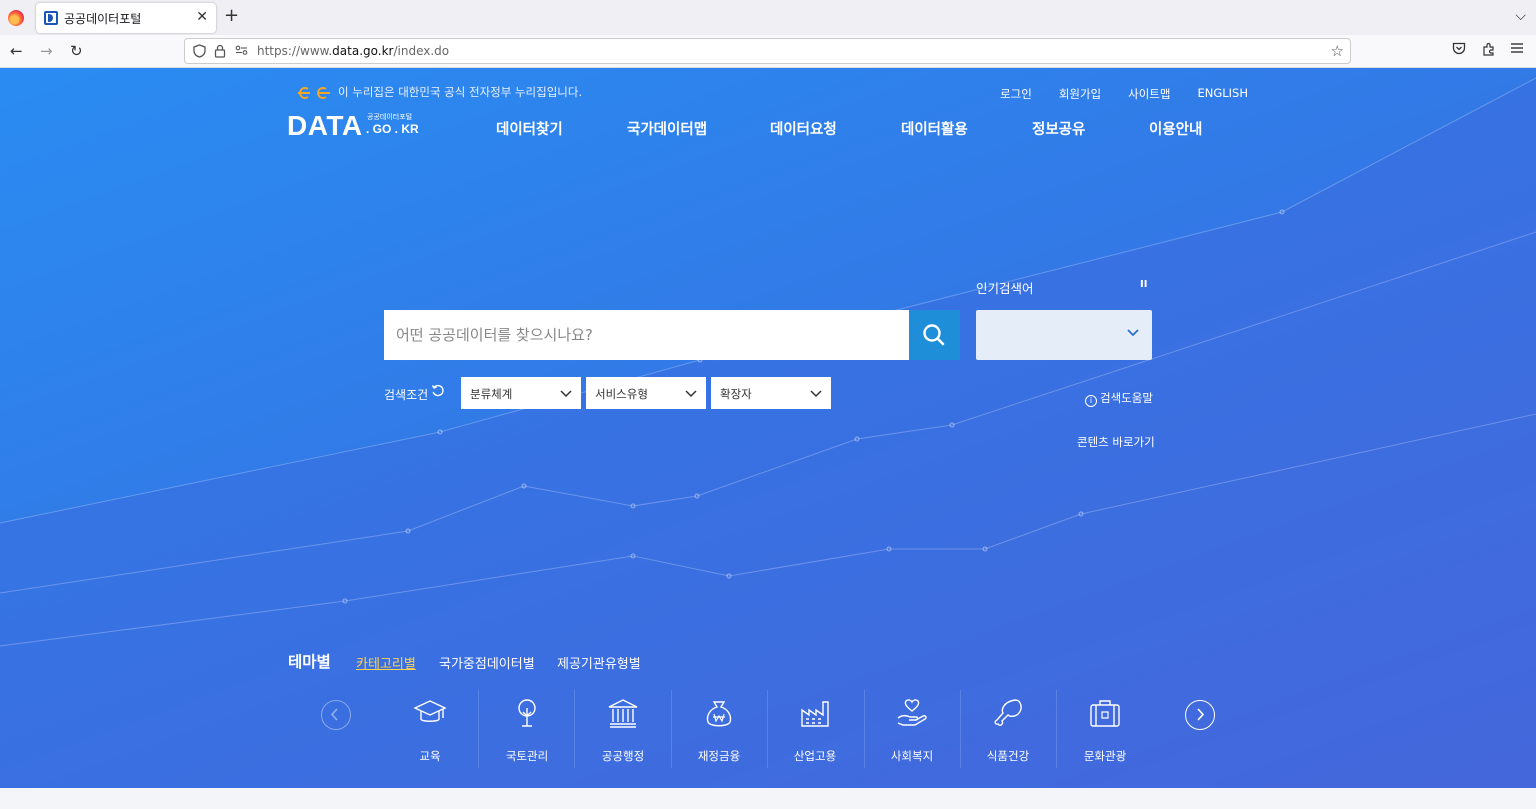 The image size is (1536, 809). I want to click on popular-keywords-label: 인기검색어, so click(1005, 288).